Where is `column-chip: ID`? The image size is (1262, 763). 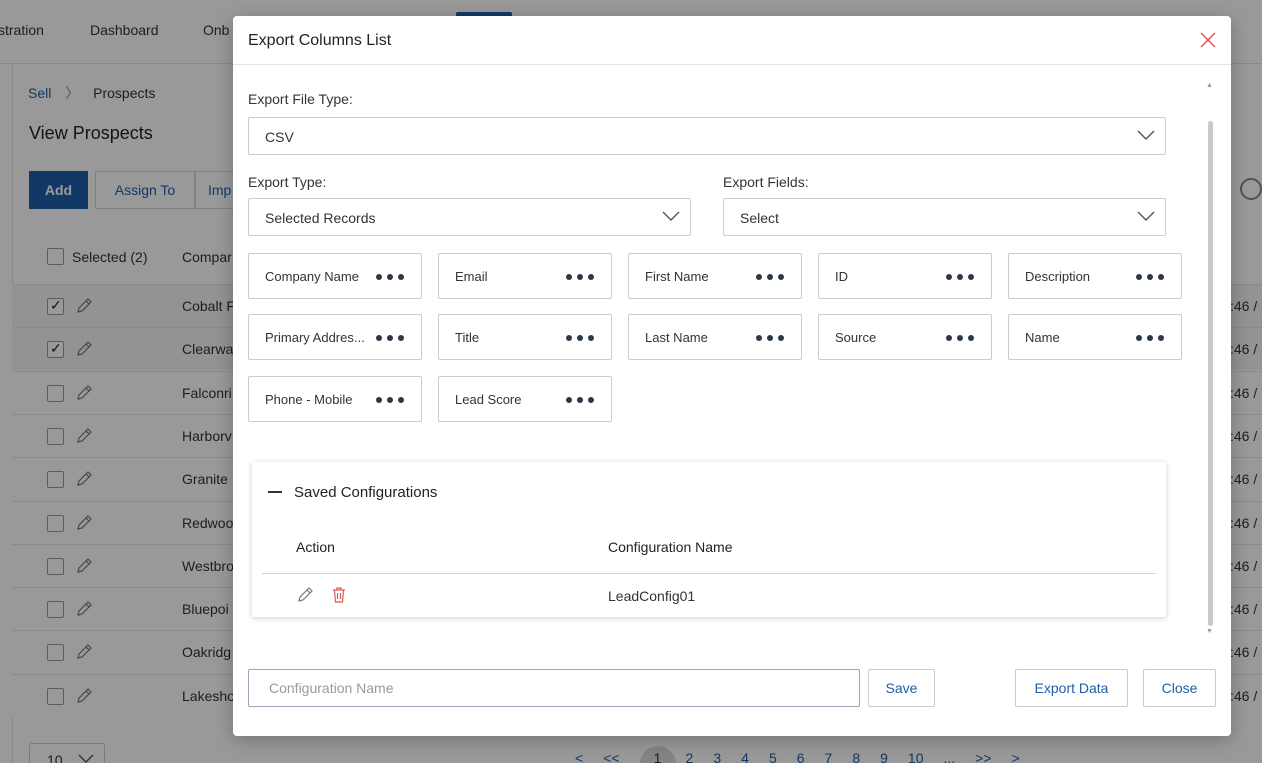
column-chip: ID is located at coordinates (905, 276).